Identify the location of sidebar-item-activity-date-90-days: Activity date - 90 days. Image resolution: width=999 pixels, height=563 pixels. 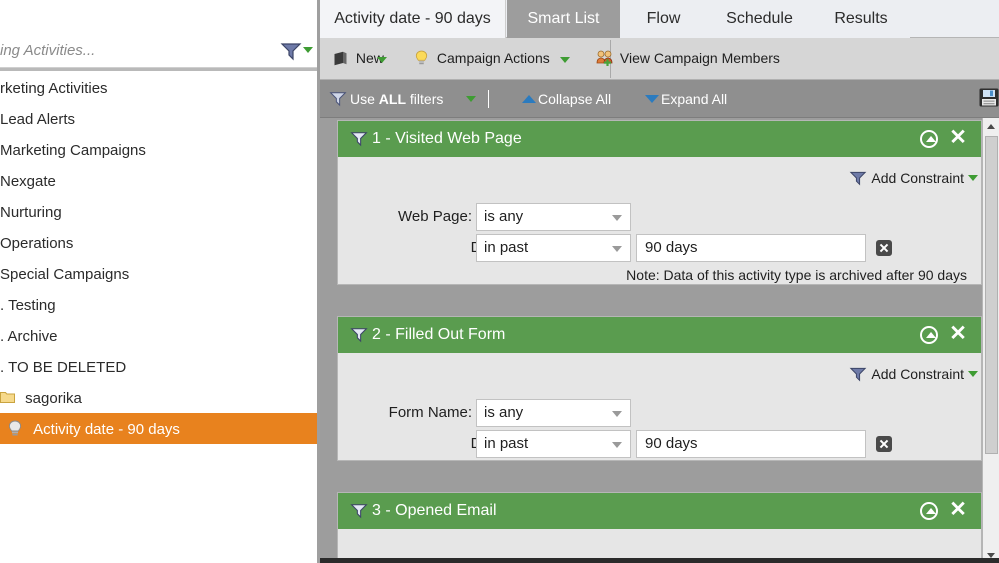
(160, 428).